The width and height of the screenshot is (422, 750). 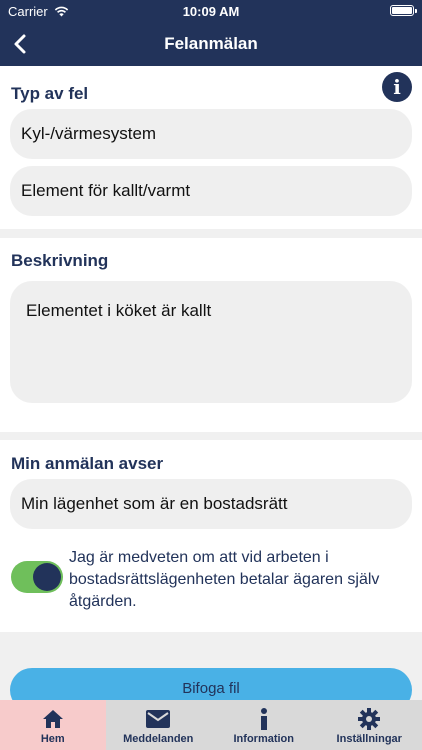 I want to click on tab-settings: Inställningar, so click(x=369, y=725).